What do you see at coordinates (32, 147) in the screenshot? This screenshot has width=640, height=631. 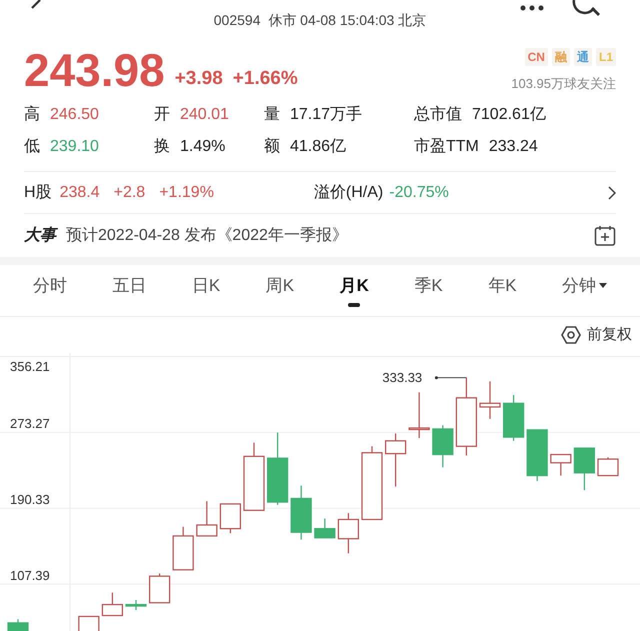 I see `stat-label: 低` at bounding box center [32, 147].